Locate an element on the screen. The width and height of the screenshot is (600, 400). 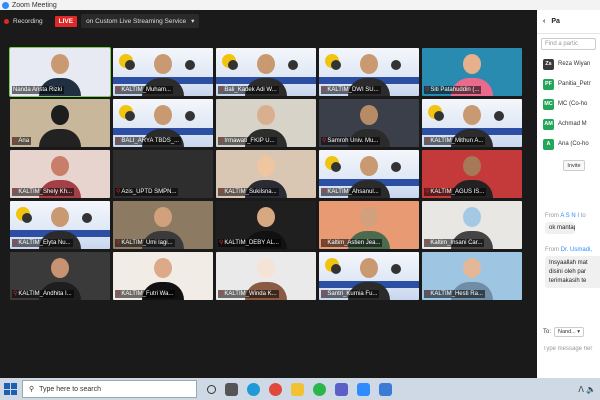
cortana-icon is located at coordinates (211, 389).